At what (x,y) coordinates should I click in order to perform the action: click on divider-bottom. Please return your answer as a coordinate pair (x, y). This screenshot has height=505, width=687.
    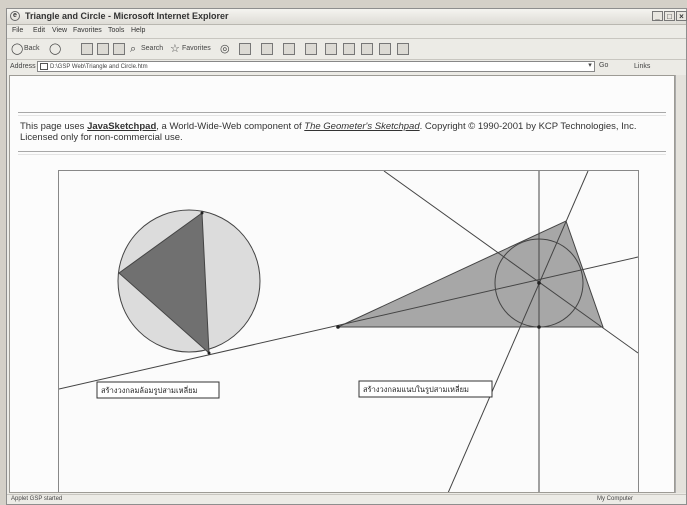
    Looking at the image, I should click on (342, 153).